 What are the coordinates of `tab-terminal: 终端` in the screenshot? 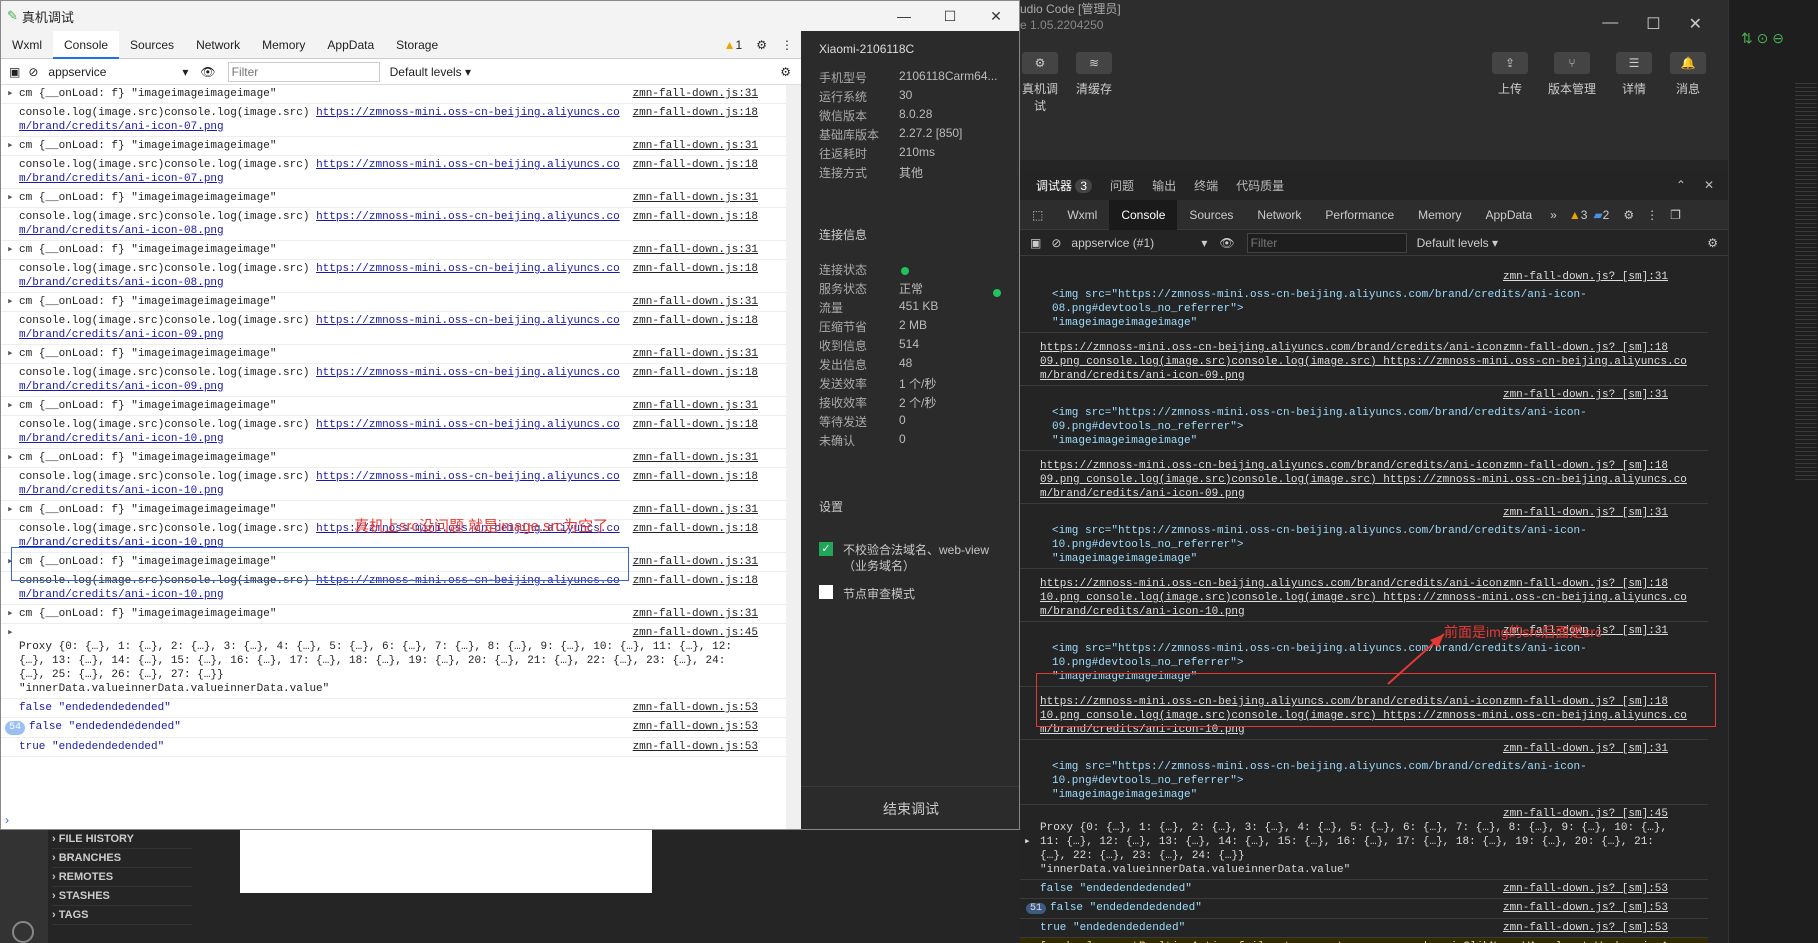 It's located at (1206, 185).